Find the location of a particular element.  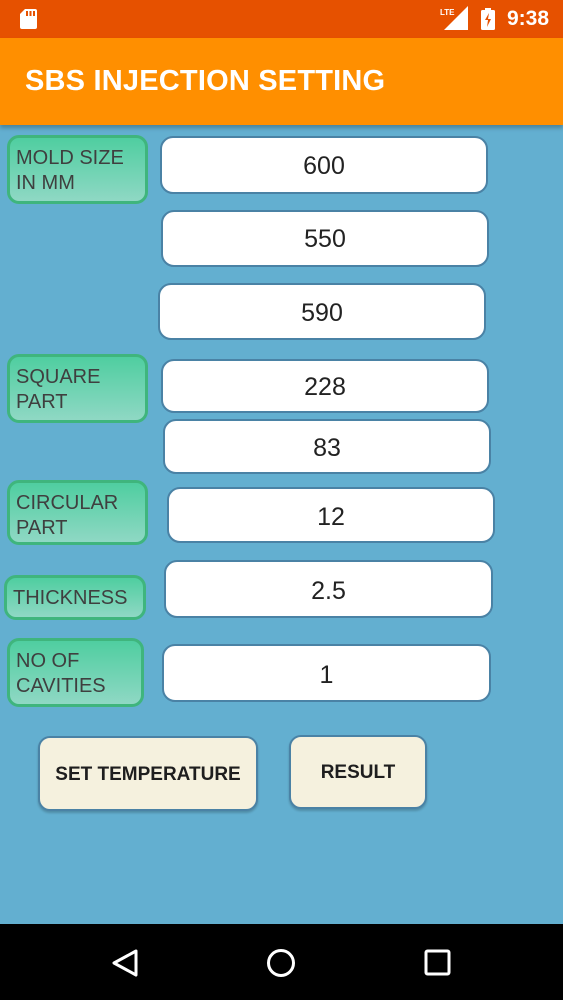

home-icon is located at coordinates (281, 963).